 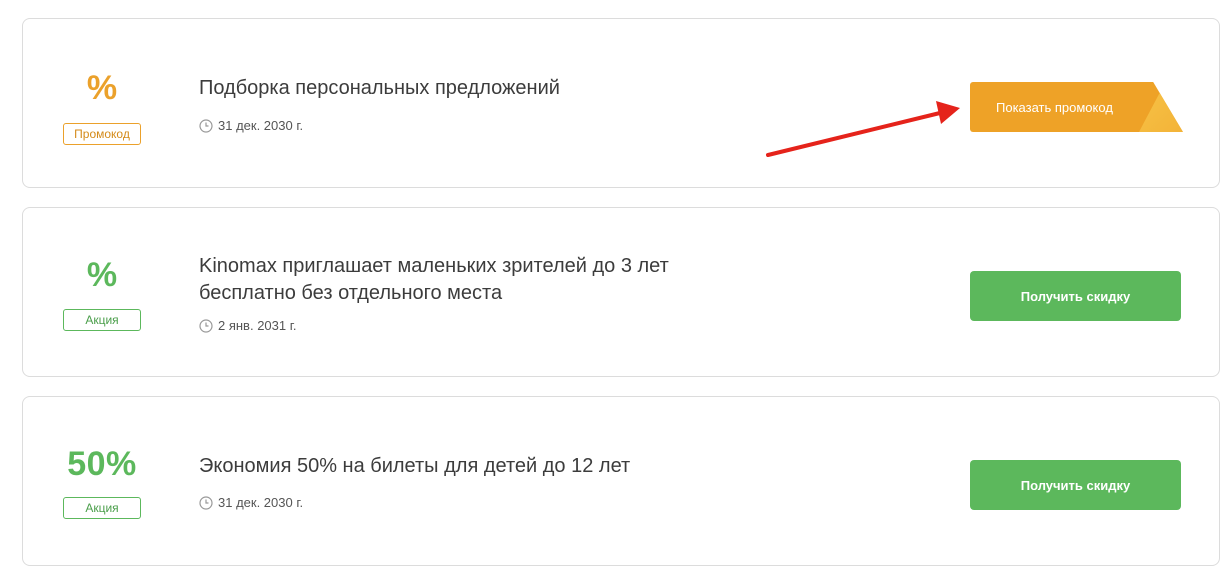 I want to click on offer-type-badge: Промокод, so click(x=102, y=134).